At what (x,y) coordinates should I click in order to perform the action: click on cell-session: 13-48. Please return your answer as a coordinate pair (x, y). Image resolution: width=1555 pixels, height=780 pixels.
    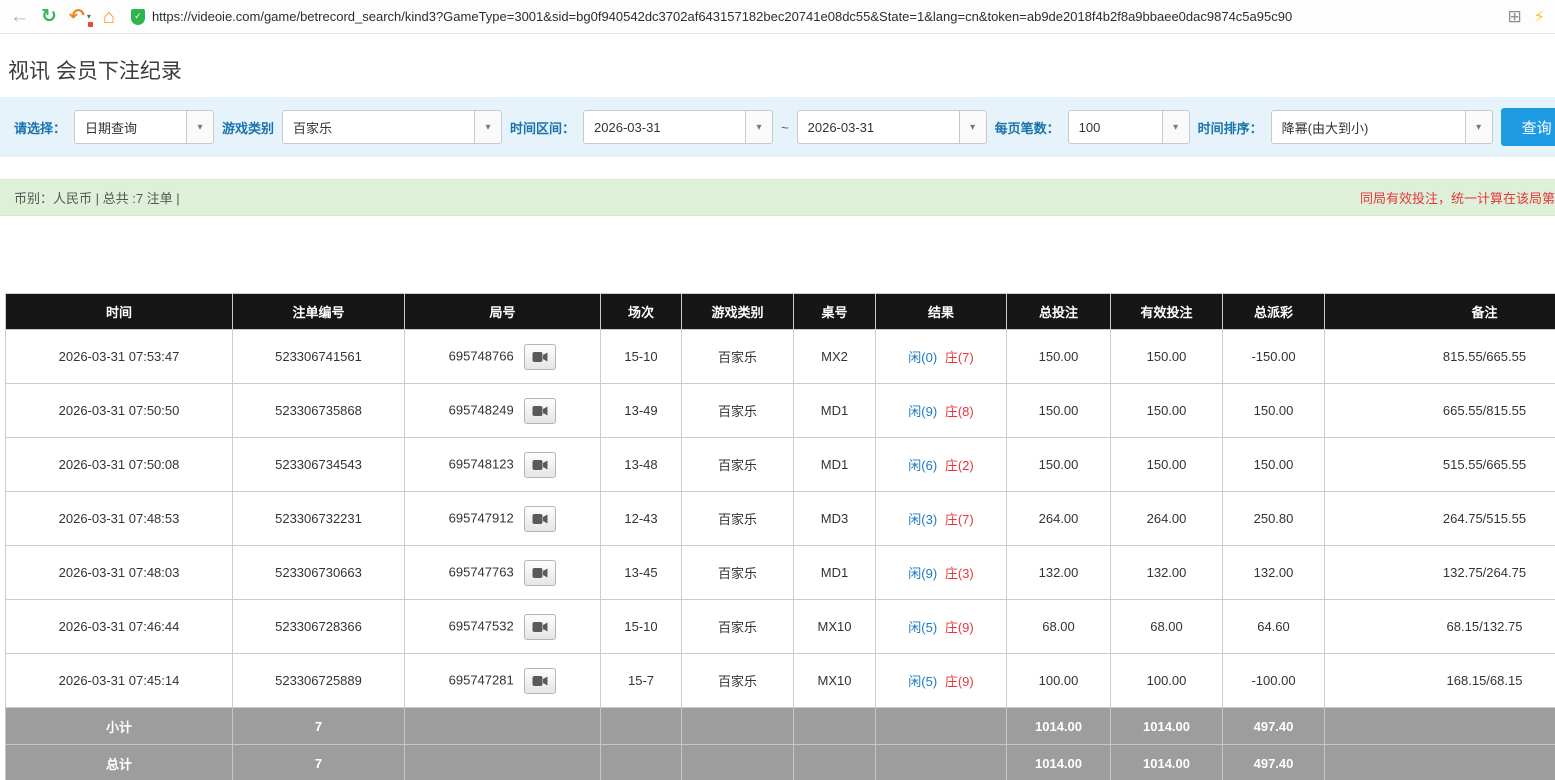
    Looking at the image, I should click on (641, 464).